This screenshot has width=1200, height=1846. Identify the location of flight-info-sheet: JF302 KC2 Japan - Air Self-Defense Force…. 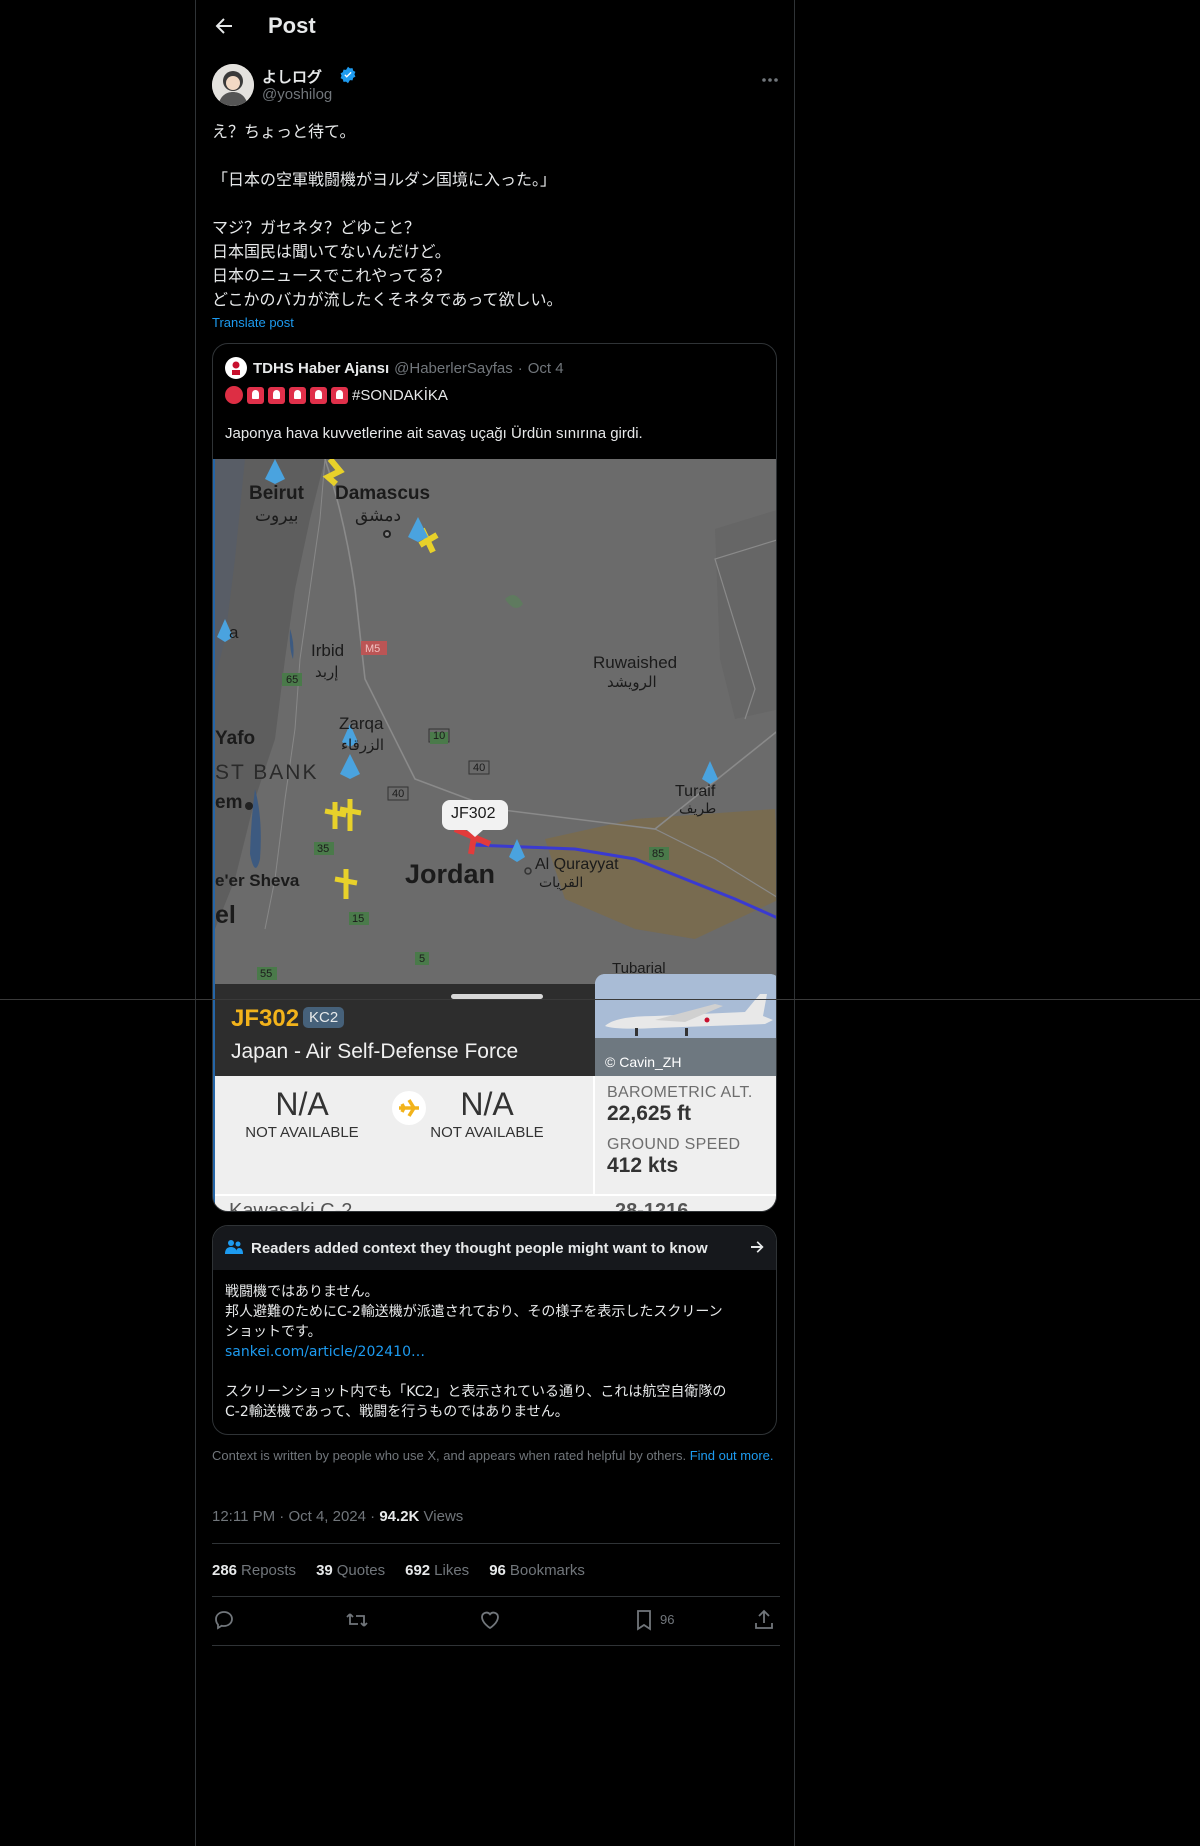
(495, 1092).